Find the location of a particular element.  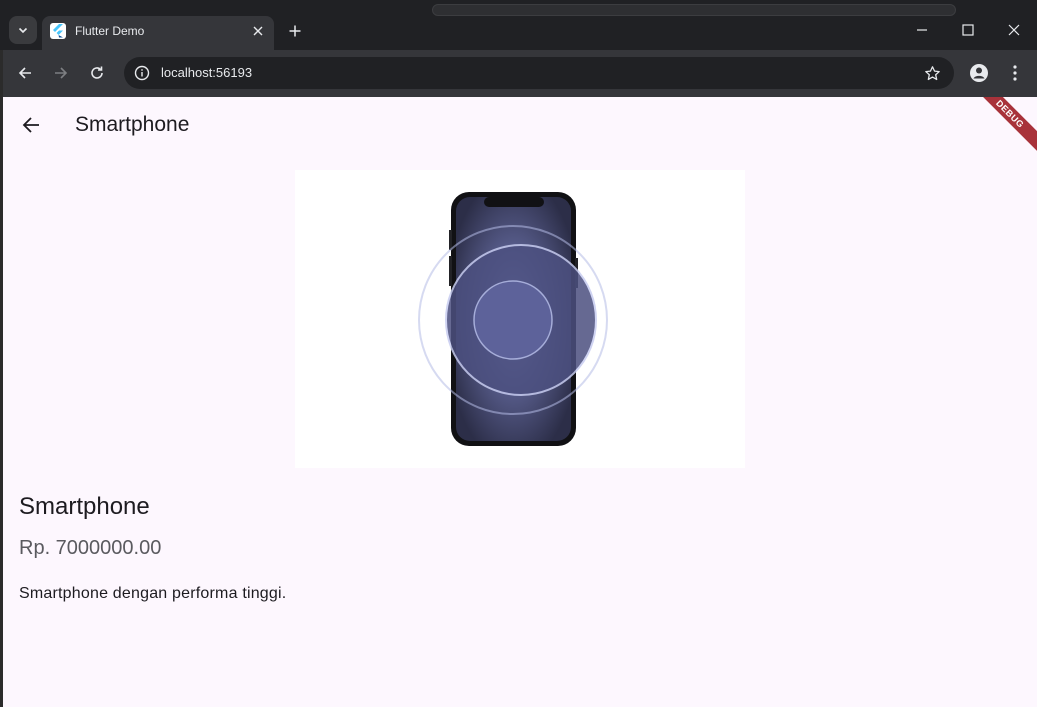

page-title: Smartphone is located at coordinates (132, 124).